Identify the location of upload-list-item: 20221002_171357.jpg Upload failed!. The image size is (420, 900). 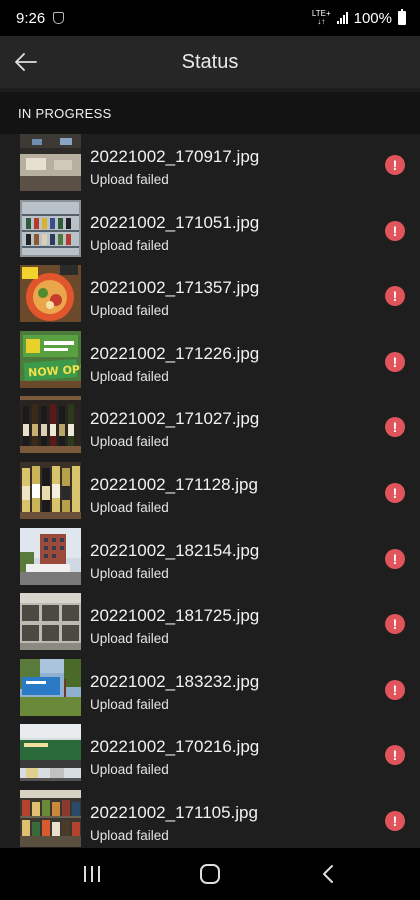
(210, 296).